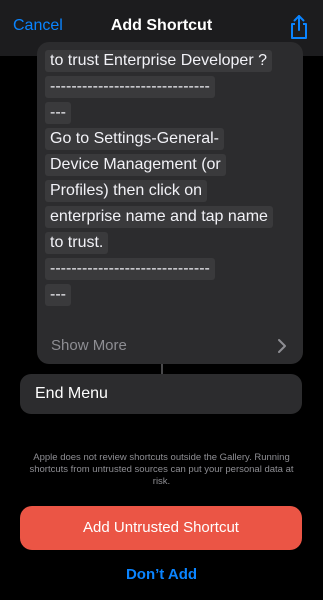 Image resolution: width=323 pixels, height=600 pixels. Describe the element at coordinates (161, 394) in the screenshot. I see `end-menu-action: End Menu` at that location.